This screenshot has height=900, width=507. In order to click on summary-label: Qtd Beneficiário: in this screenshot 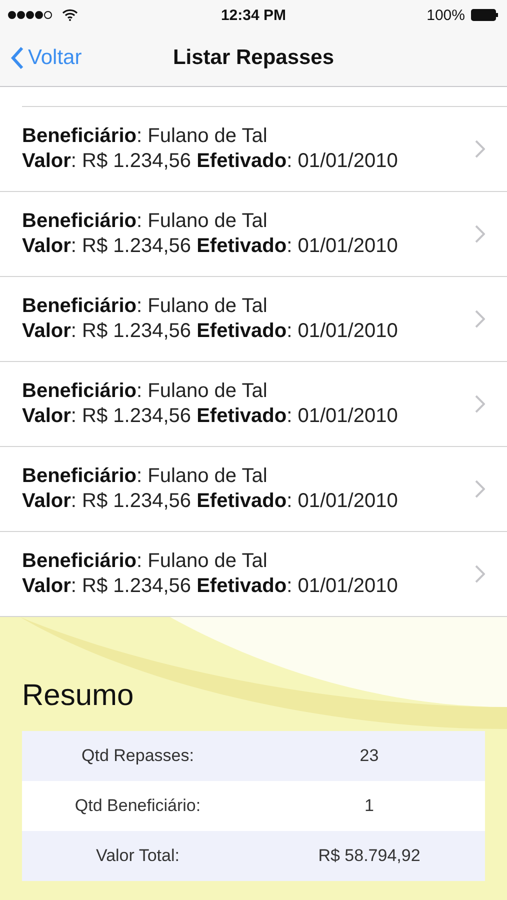, I will do `click(138, 806)`.